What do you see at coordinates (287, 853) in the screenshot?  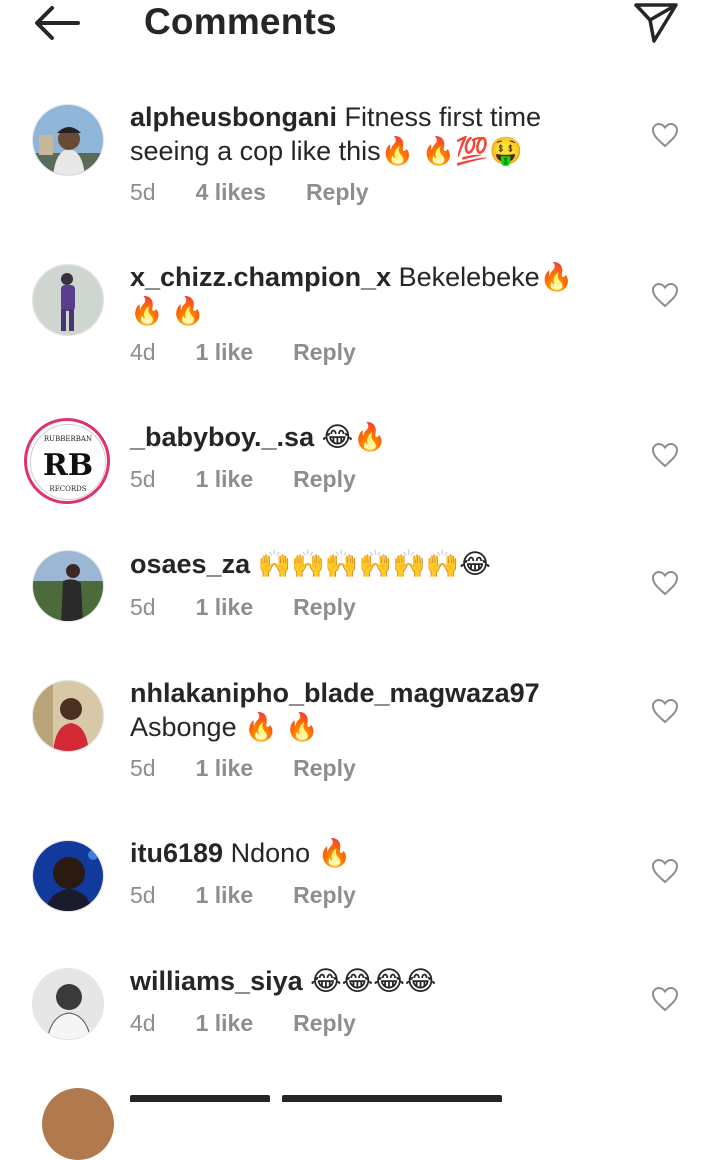 I see `comment-text: Ndono 🔥` at bounding box center [287, 853].